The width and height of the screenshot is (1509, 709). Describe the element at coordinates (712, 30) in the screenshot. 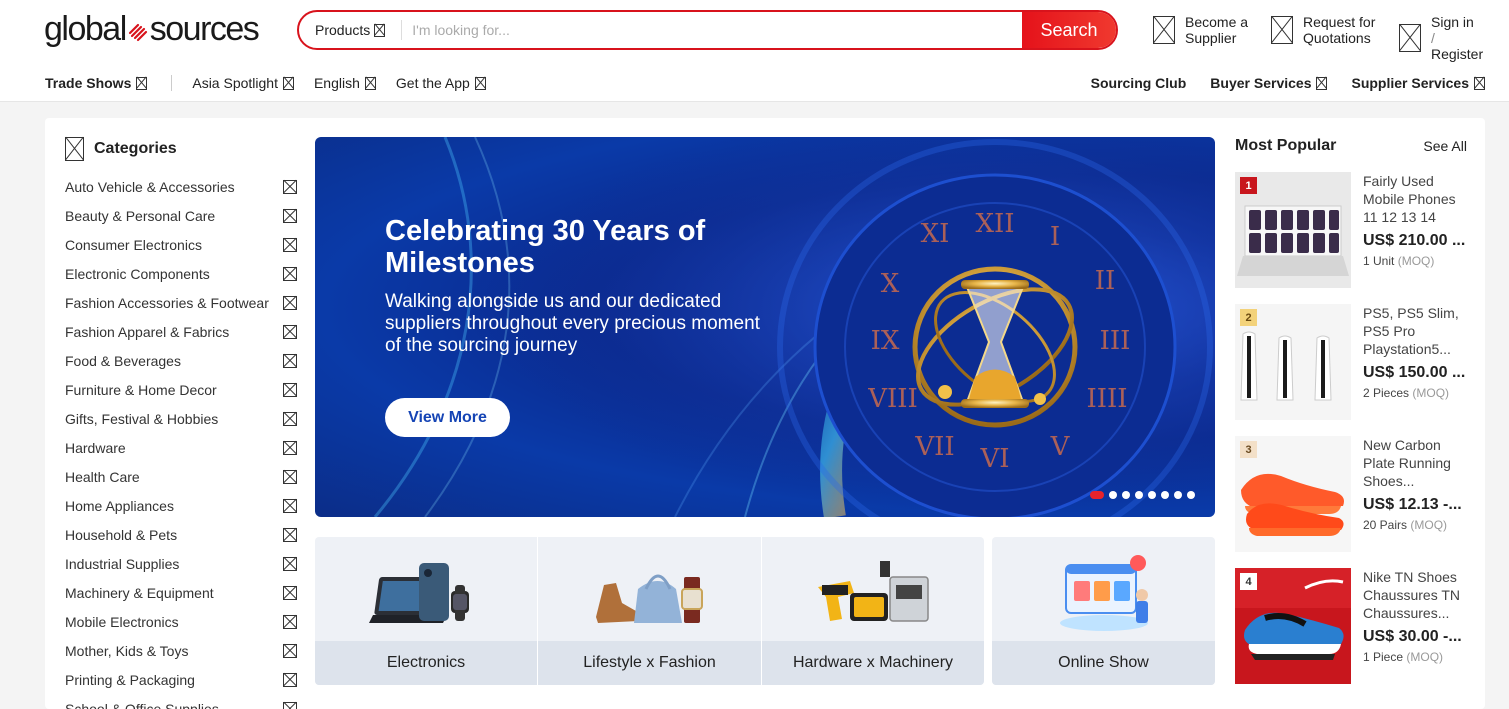

I see `search-input` at that location.